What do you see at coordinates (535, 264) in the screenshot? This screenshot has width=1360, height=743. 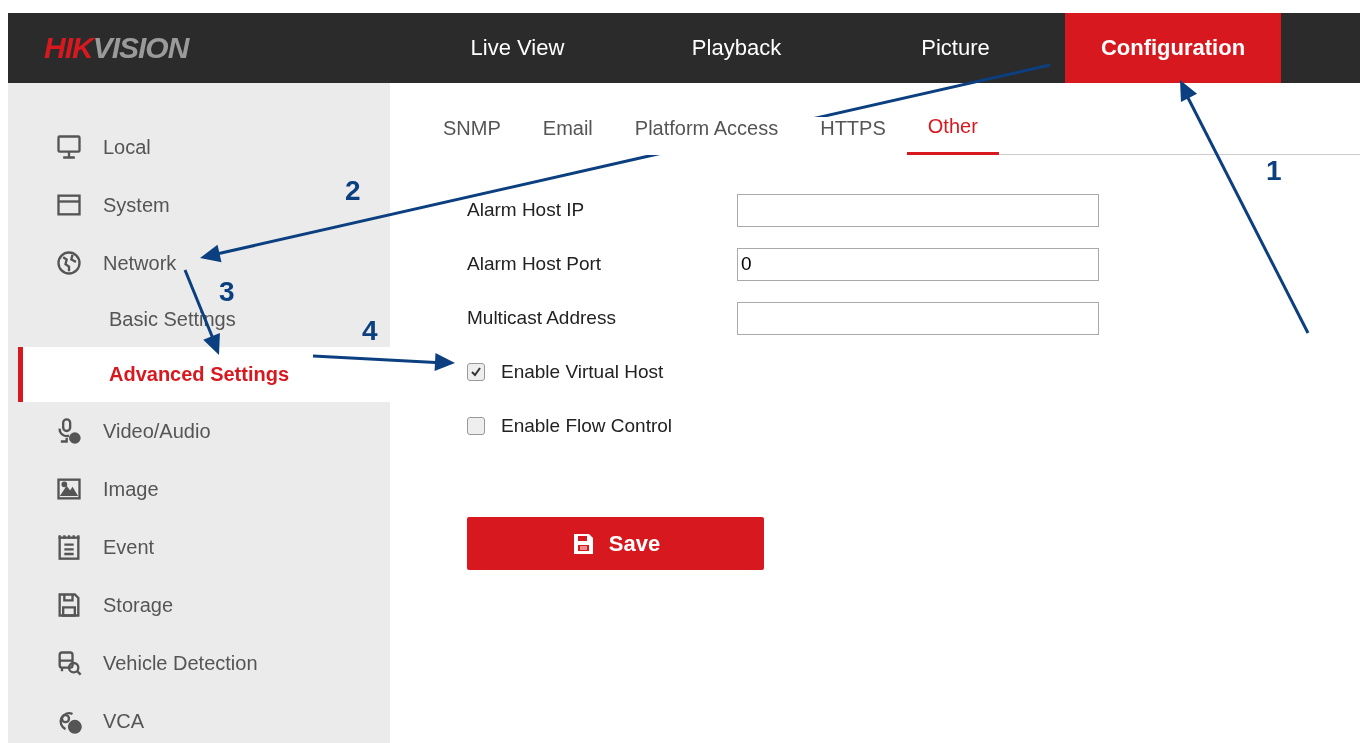 I see `field-label: Alarm Host Port` at bounding box center [535, 264].